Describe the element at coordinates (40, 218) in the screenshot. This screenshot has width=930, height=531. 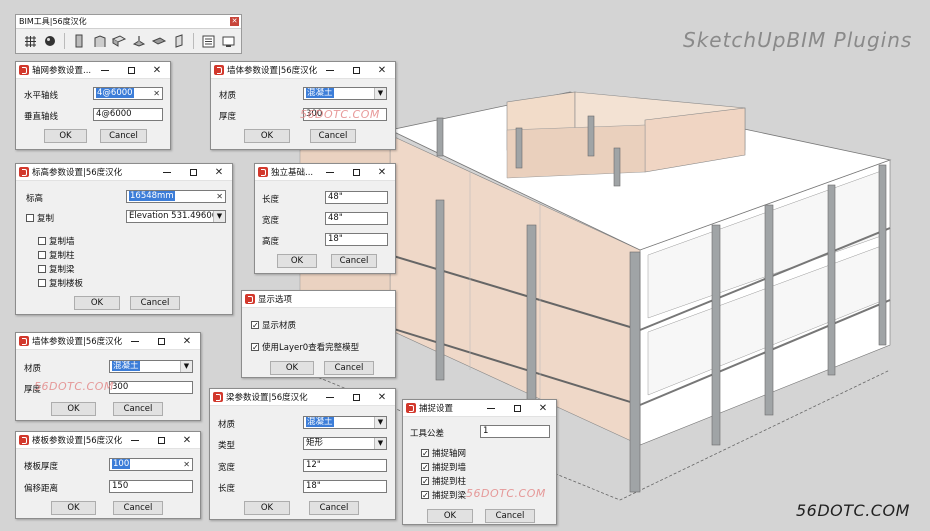
I see `copy-checkbox: 复制` at that location.